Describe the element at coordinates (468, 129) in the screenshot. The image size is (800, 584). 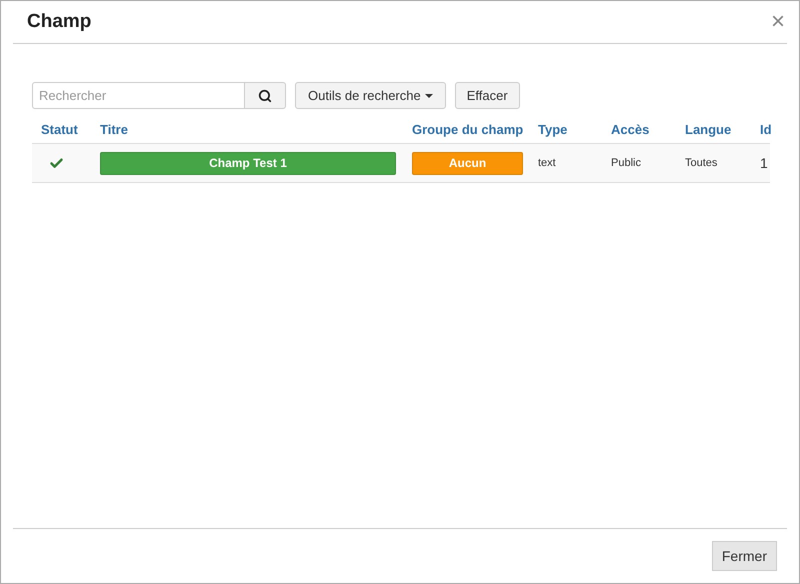
I see `column-header: Groupe du champ` at that location.